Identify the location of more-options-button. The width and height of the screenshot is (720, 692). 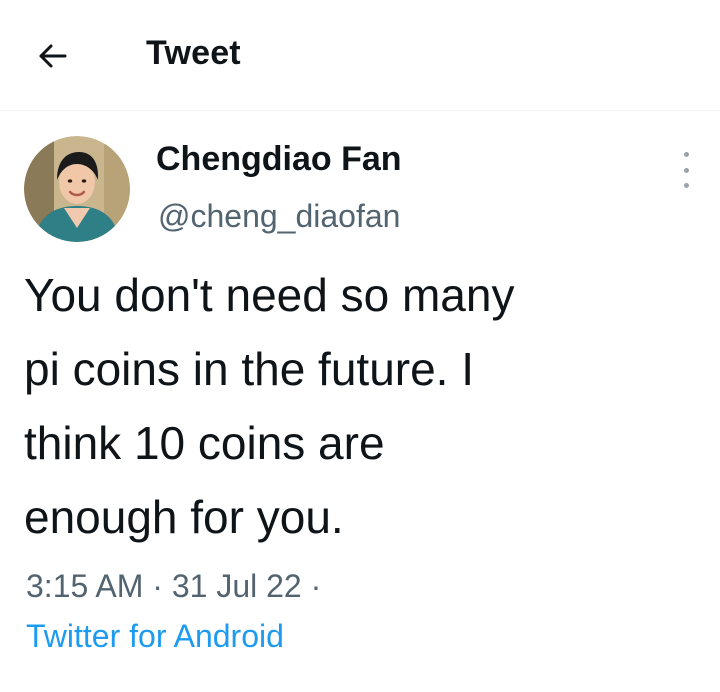
(686, 170).